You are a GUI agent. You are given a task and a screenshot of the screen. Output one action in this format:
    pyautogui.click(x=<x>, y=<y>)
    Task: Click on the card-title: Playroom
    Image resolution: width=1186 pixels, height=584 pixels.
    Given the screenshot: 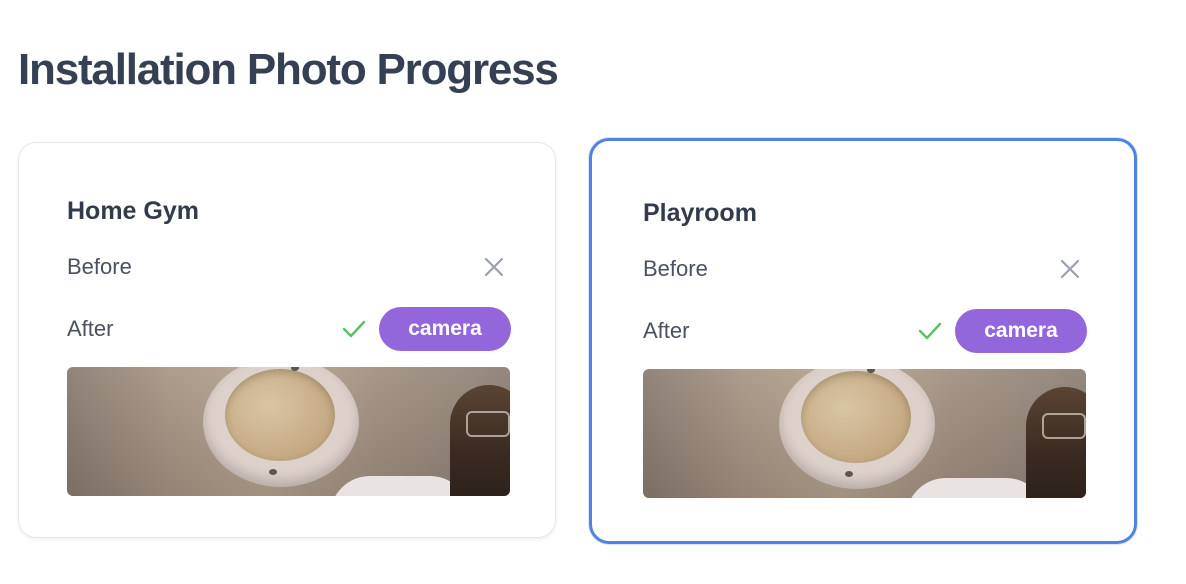 What is the action you would take?
    pyautogui.click(x=700, y=213)
    